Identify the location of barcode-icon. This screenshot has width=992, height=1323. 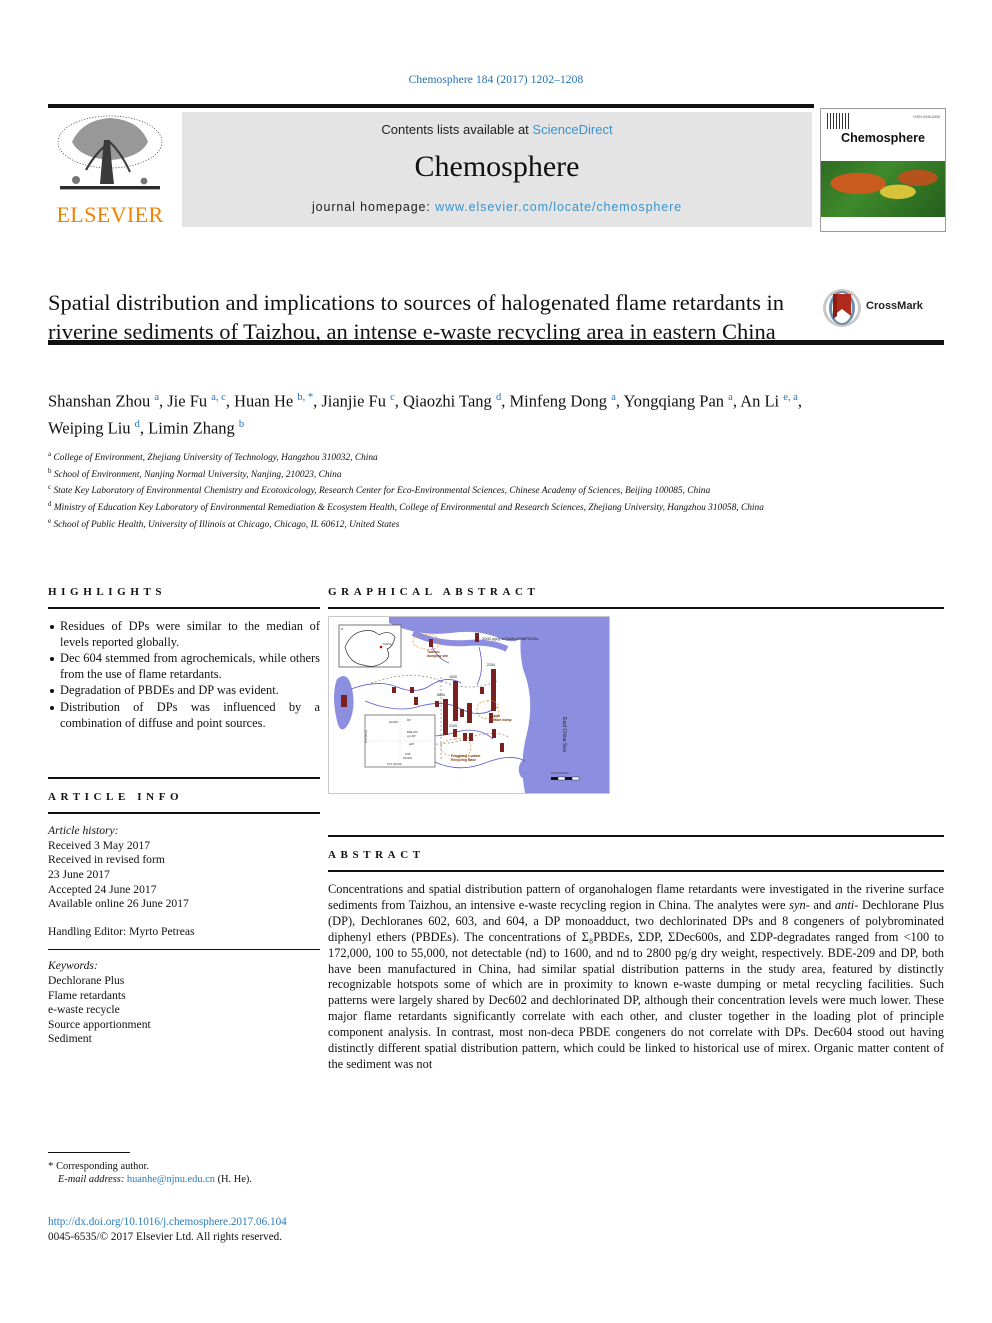
(838, 121).